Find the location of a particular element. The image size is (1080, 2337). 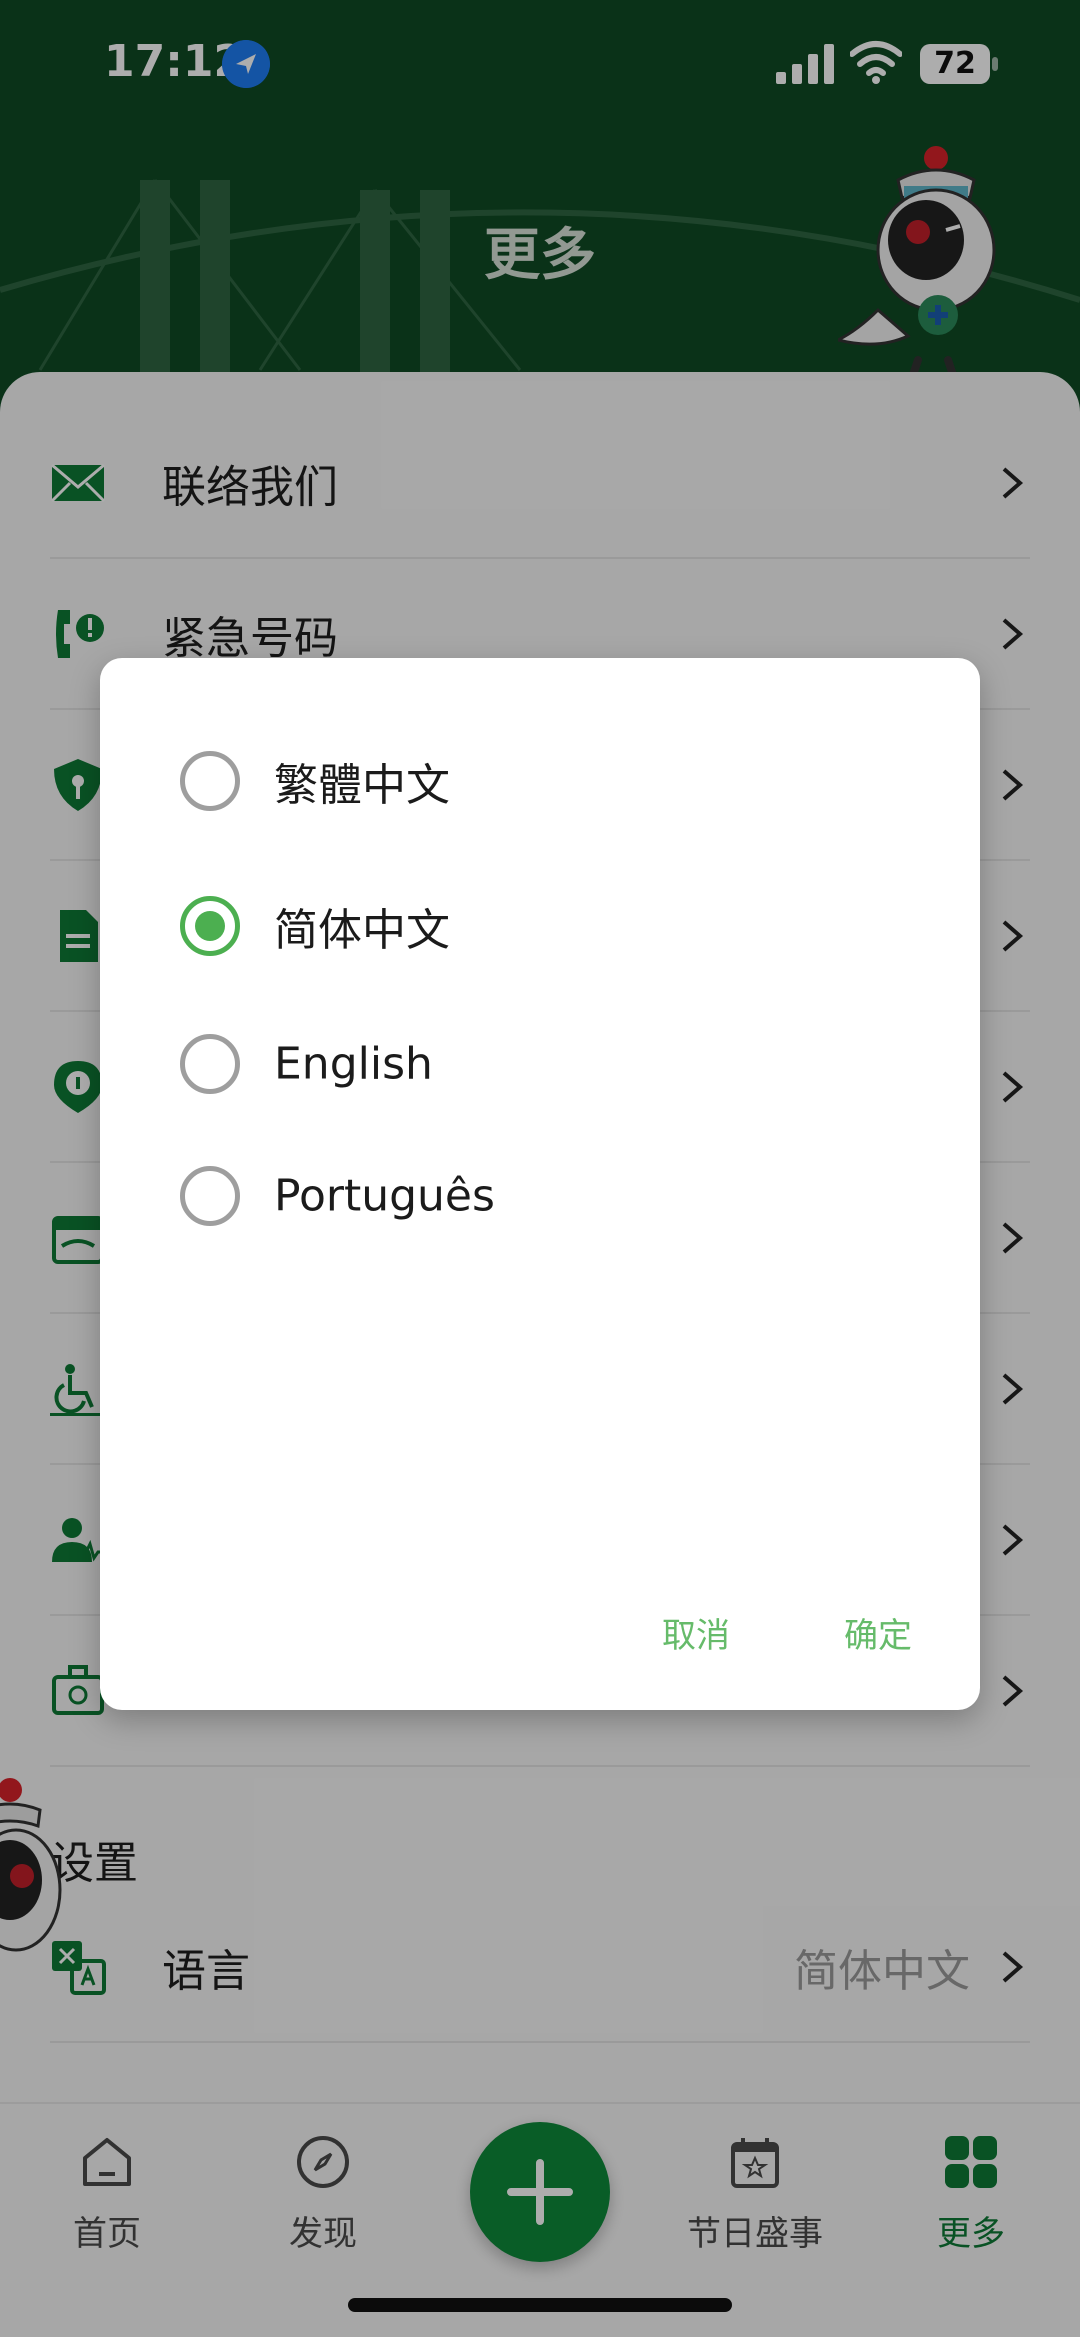

language-option-portuguese: Português is located at coordinates (540, 1196).